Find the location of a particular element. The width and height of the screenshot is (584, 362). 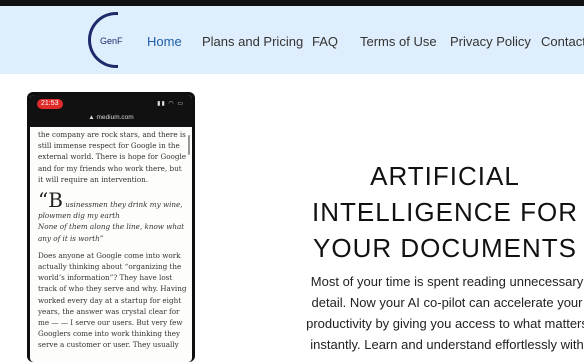

logo-text: GenF is located at coordinates (111, 41).